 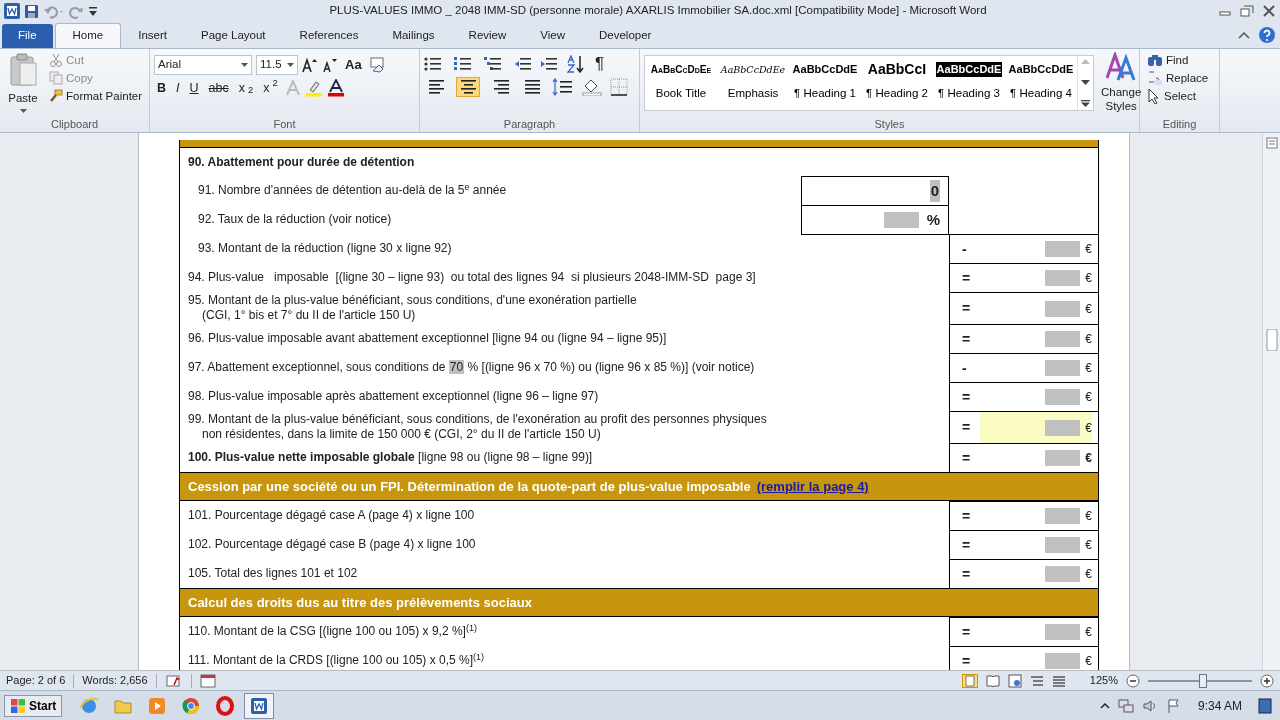 What do you see at coordinates (178, 88) in the screenshot?
I see `format-button: I` at bounding box center [178, 88].